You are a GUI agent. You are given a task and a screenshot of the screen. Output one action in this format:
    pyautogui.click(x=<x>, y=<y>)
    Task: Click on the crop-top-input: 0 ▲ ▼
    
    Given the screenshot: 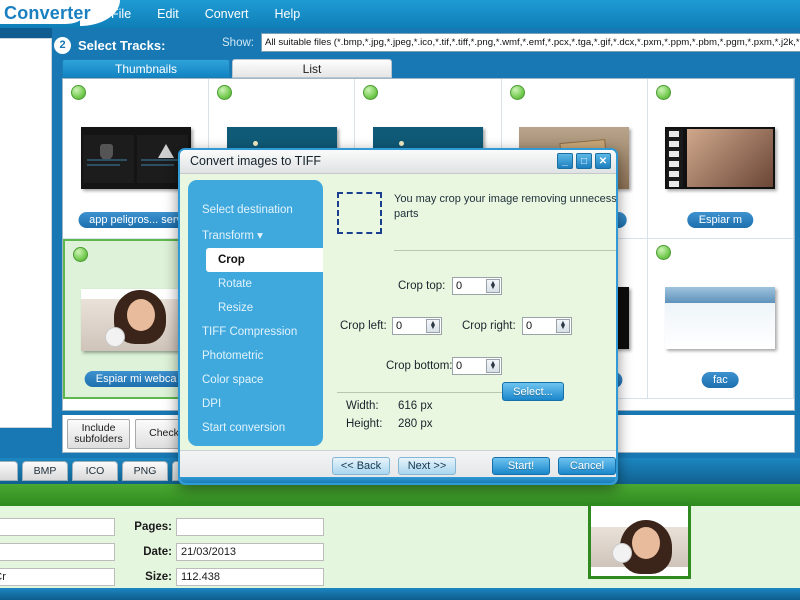 What is the action you would take?
    pyautogui.click(x=477, y=286)
    